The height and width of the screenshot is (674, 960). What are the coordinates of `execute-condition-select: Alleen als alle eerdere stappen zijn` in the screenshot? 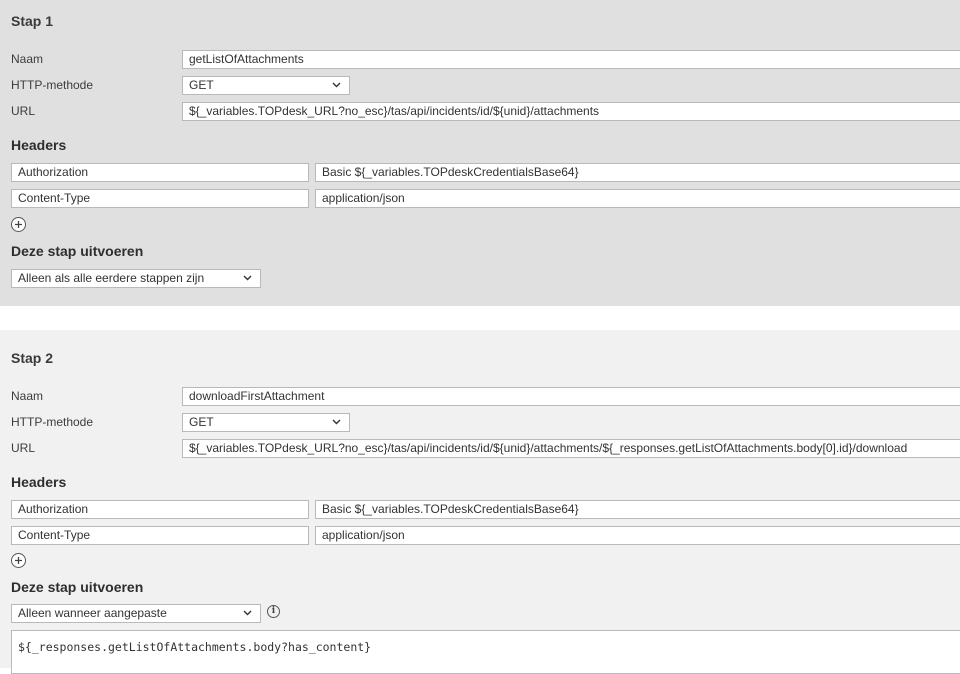 It's located at (136, 278).